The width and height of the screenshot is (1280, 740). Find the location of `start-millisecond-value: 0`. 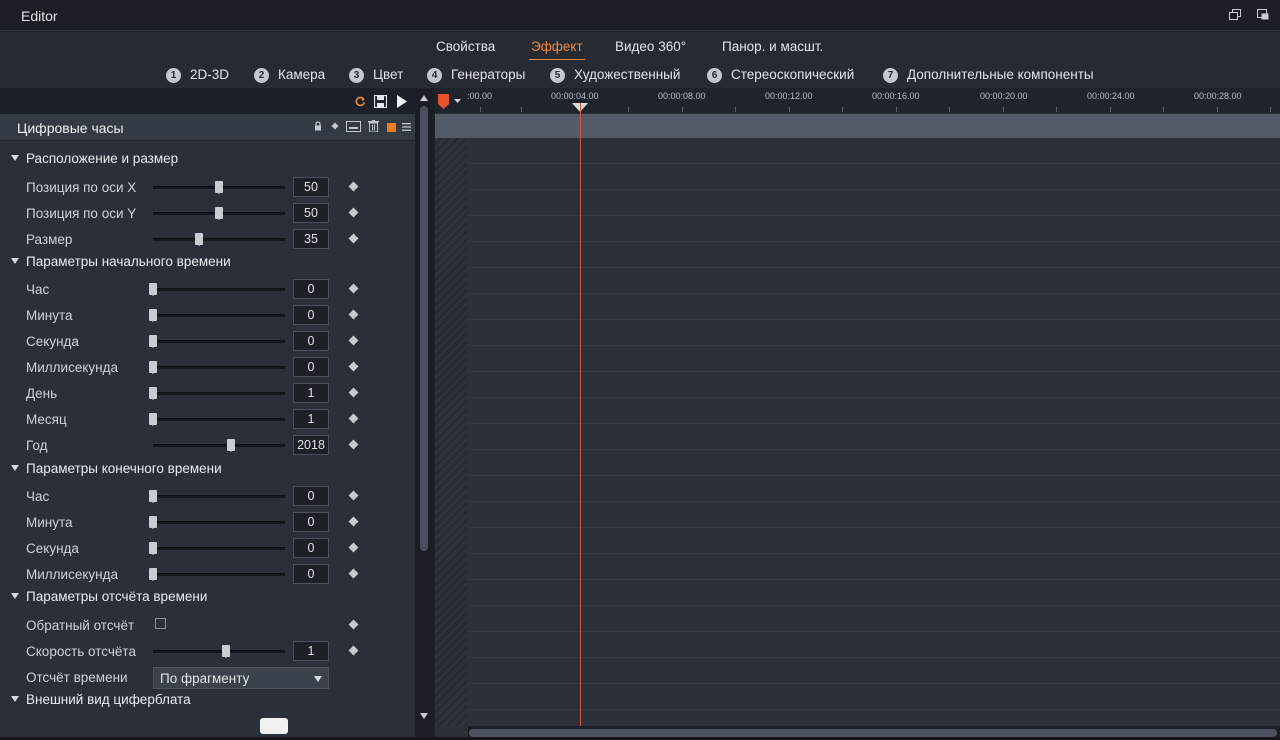

start-millisecond-value: 0 is located at coordinates (311, 367).